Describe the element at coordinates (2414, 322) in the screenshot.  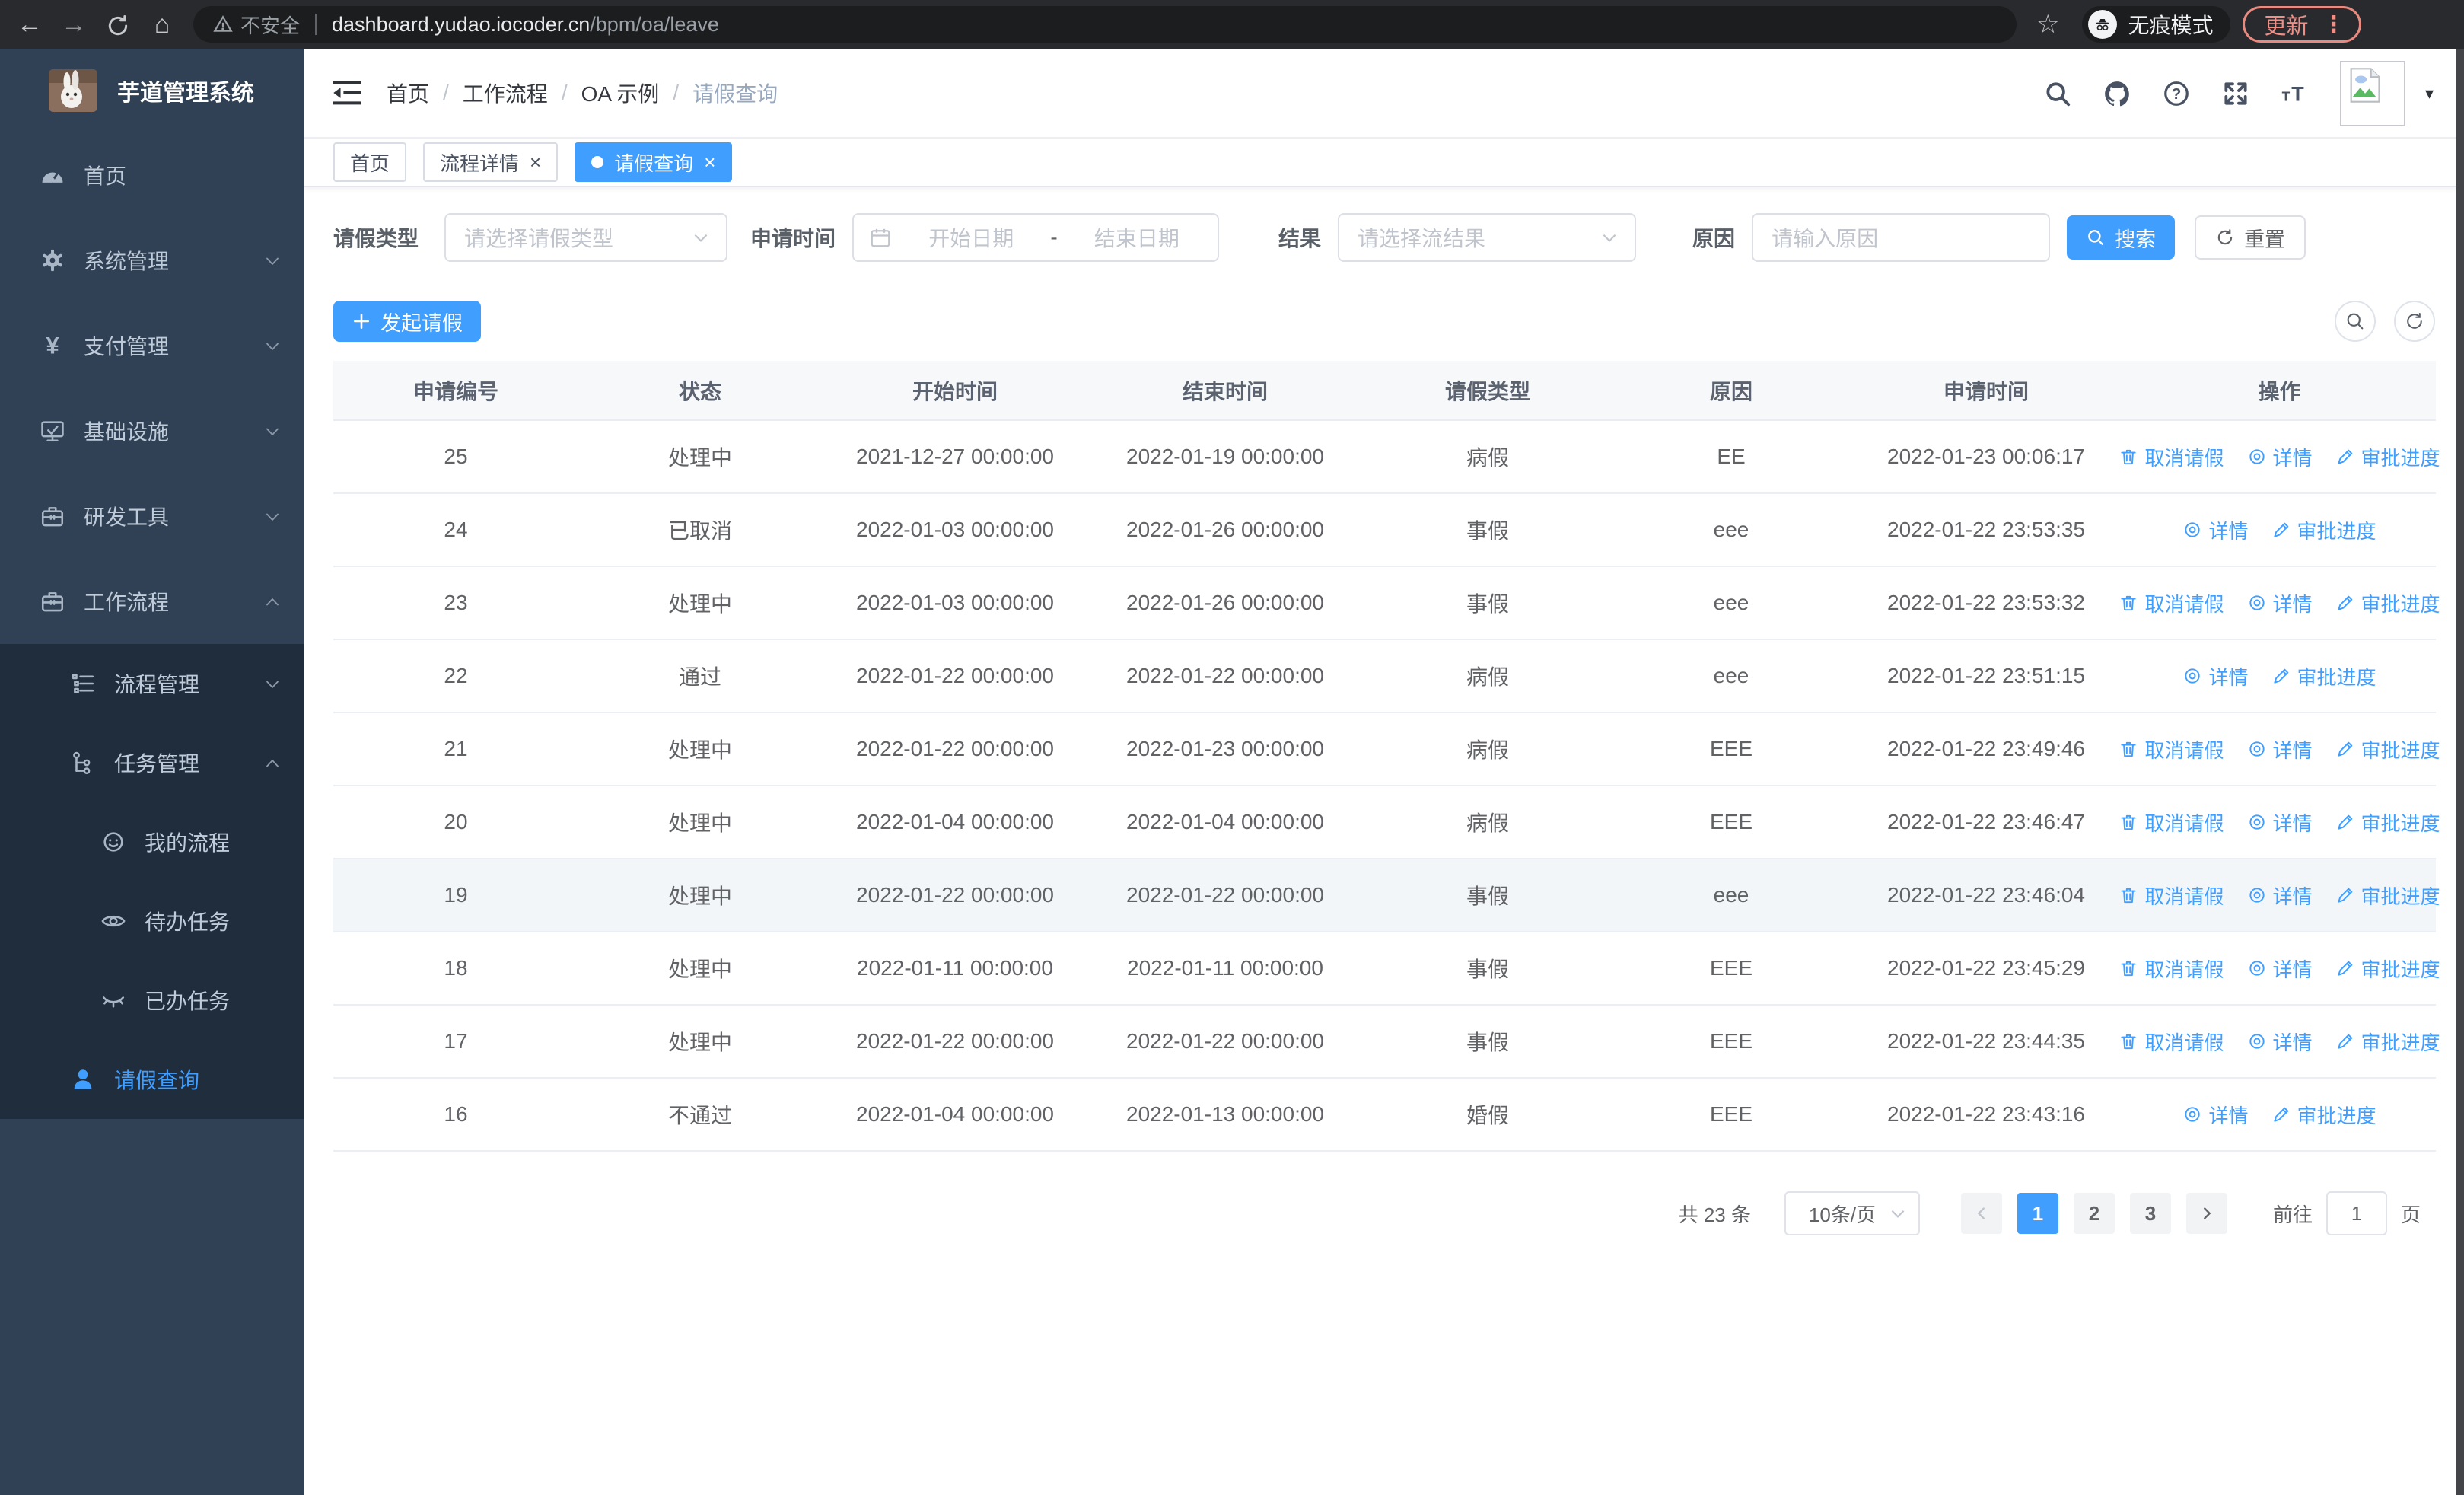
I see `refresh-table-button` at that location.